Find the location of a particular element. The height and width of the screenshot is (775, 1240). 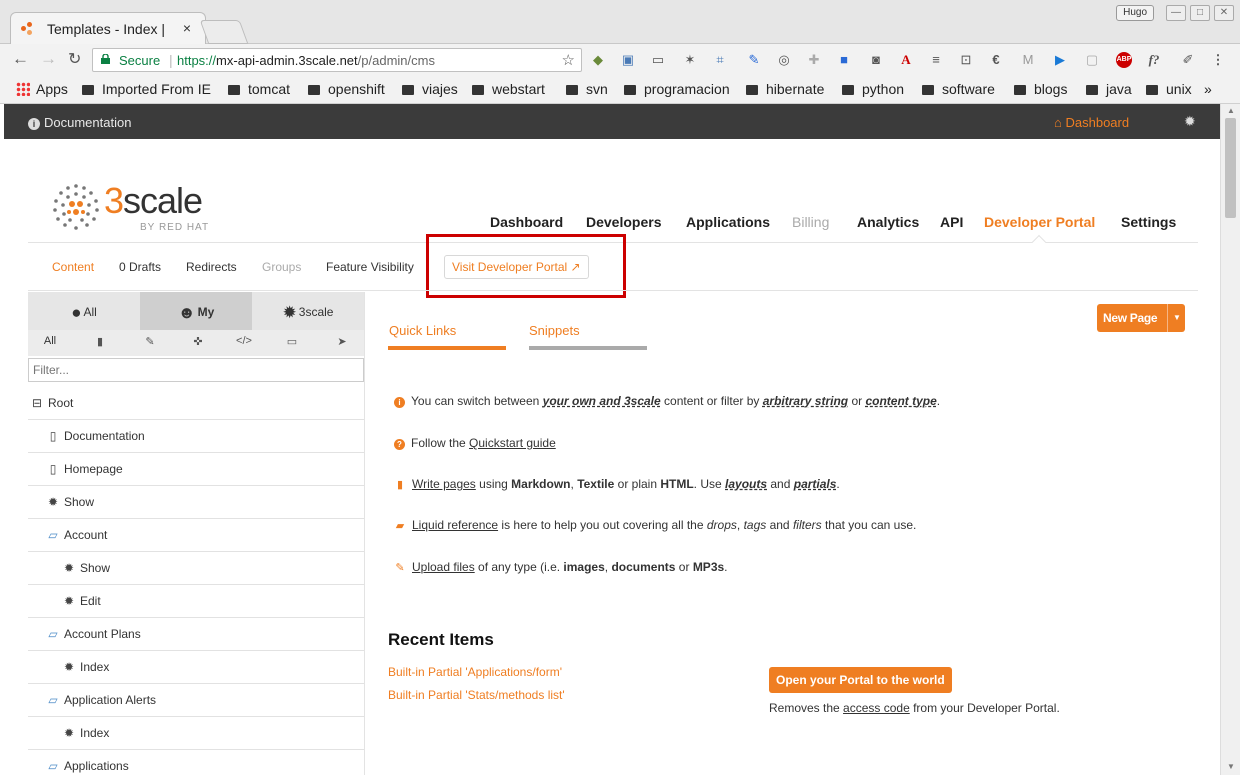

scrollbar-thumb is located at coordinates (1230, 168).